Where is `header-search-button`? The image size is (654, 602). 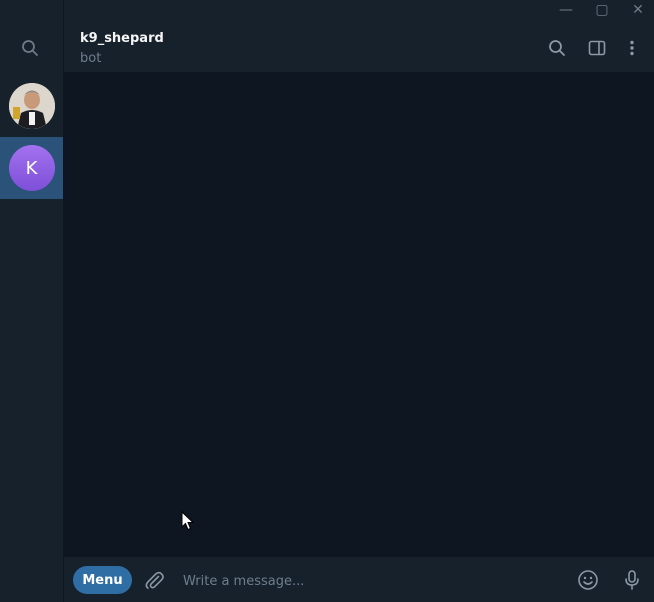
header-search-button is located at coordinates (557, 48).